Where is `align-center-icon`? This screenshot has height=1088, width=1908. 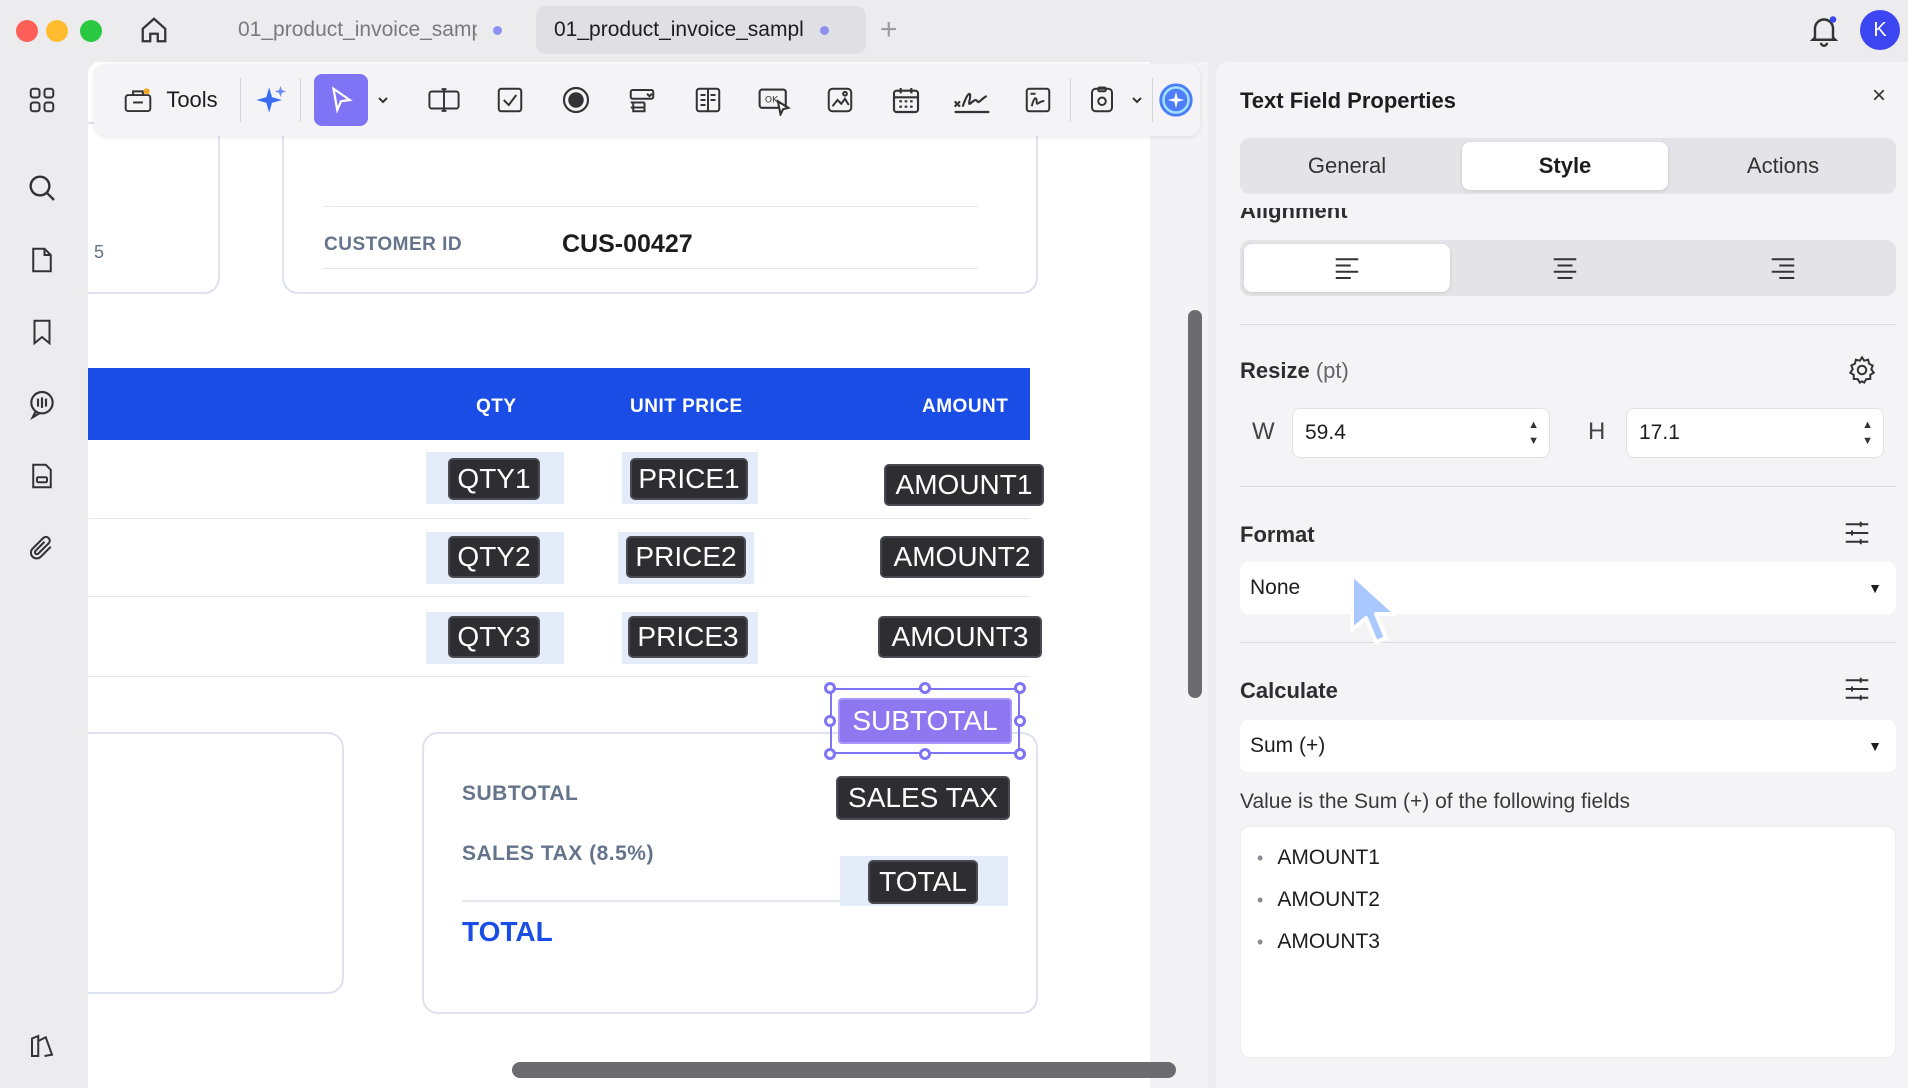
align-center-icon is located at coordinates (1565, 268).